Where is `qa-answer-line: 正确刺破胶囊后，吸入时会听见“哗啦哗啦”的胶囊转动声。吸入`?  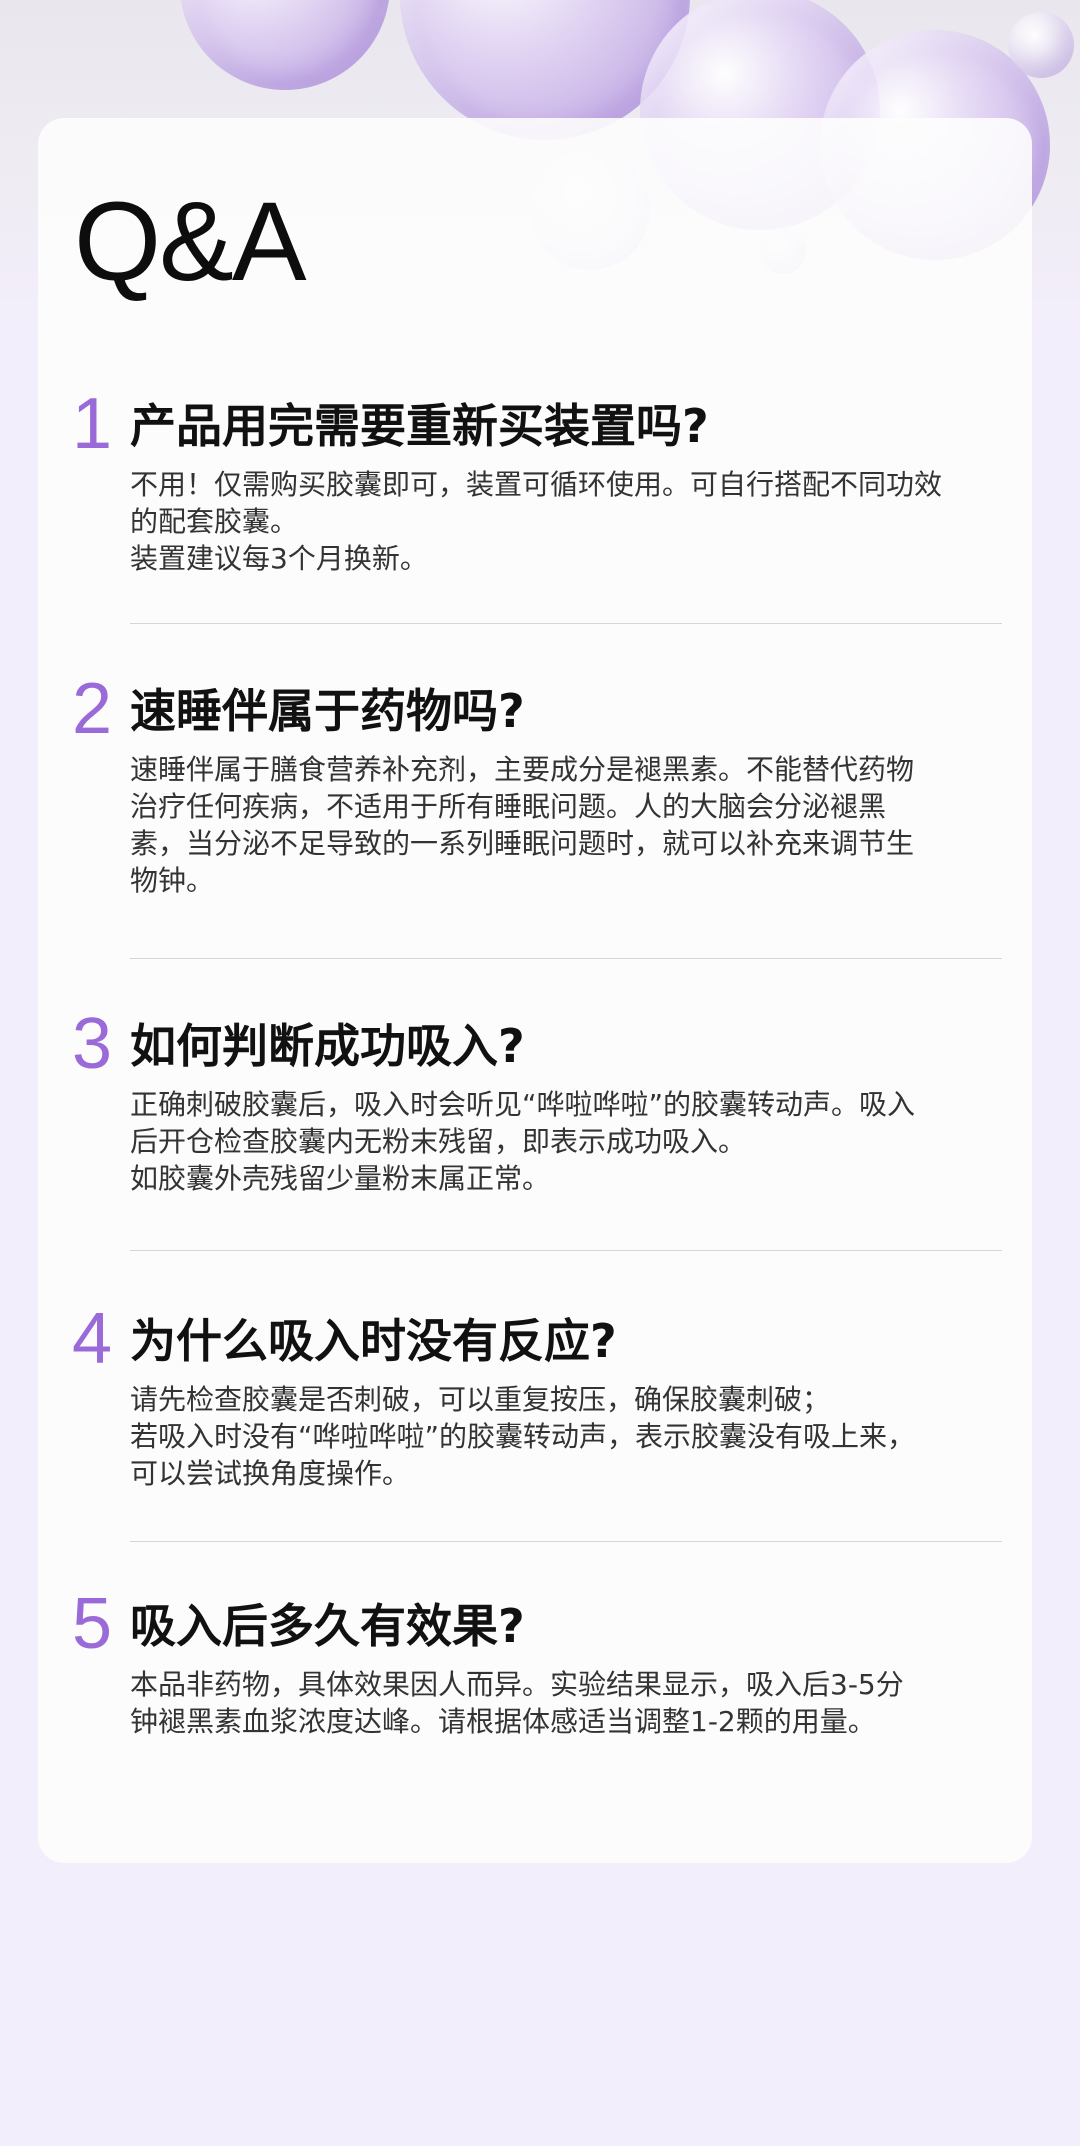 qa-answer-line: 正确刺破胶囊后，吸入时会听见“哗啦哗啦”的胶囊转动声。吸入 is located at coordinates (523, 1104).